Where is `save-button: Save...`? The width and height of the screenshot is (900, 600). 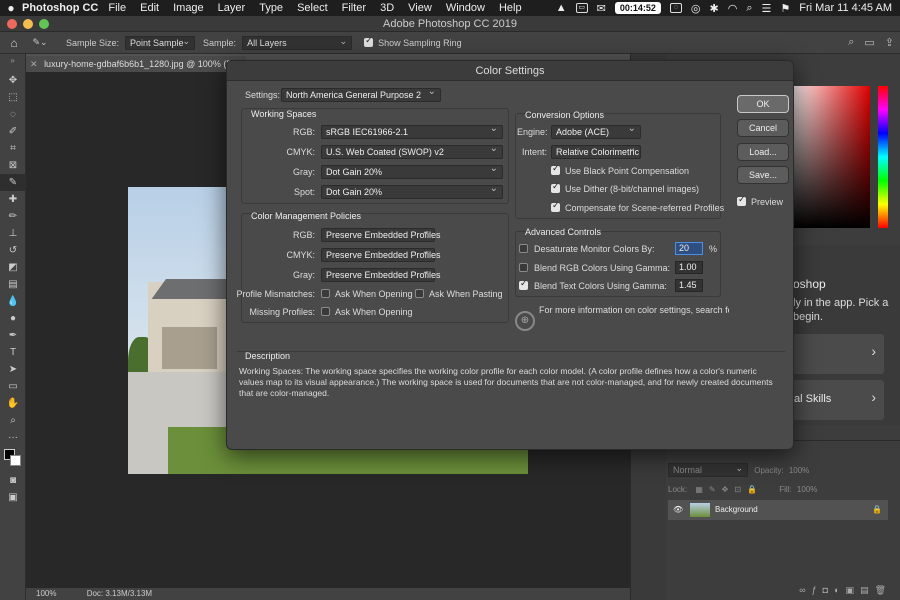 save-button: Save... is located at coordinates (763, 175).